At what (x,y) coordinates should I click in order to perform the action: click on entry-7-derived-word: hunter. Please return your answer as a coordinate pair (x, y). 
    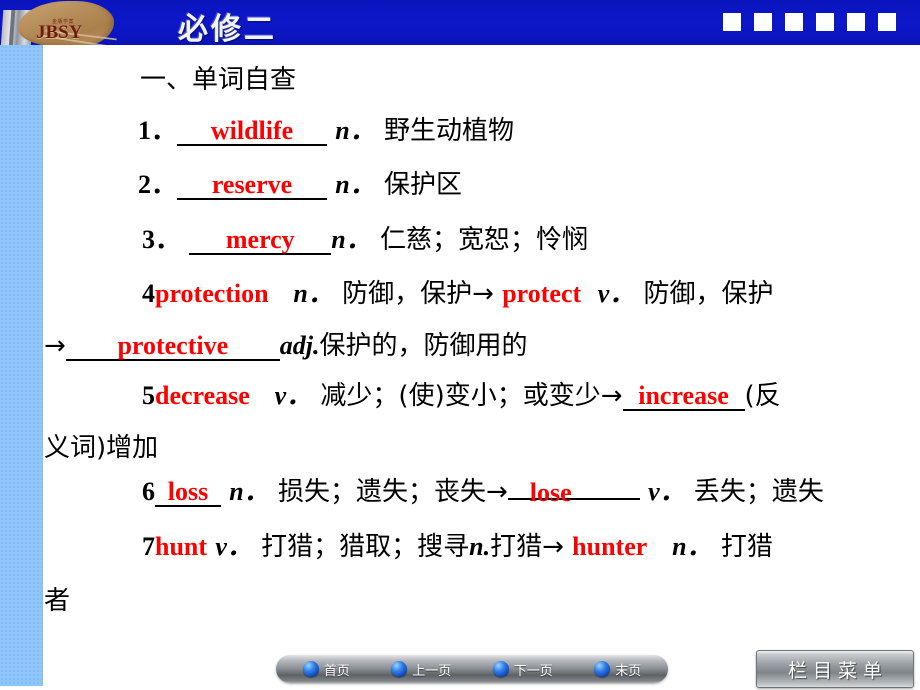
    Looking at the image, I should click on (610, 546).